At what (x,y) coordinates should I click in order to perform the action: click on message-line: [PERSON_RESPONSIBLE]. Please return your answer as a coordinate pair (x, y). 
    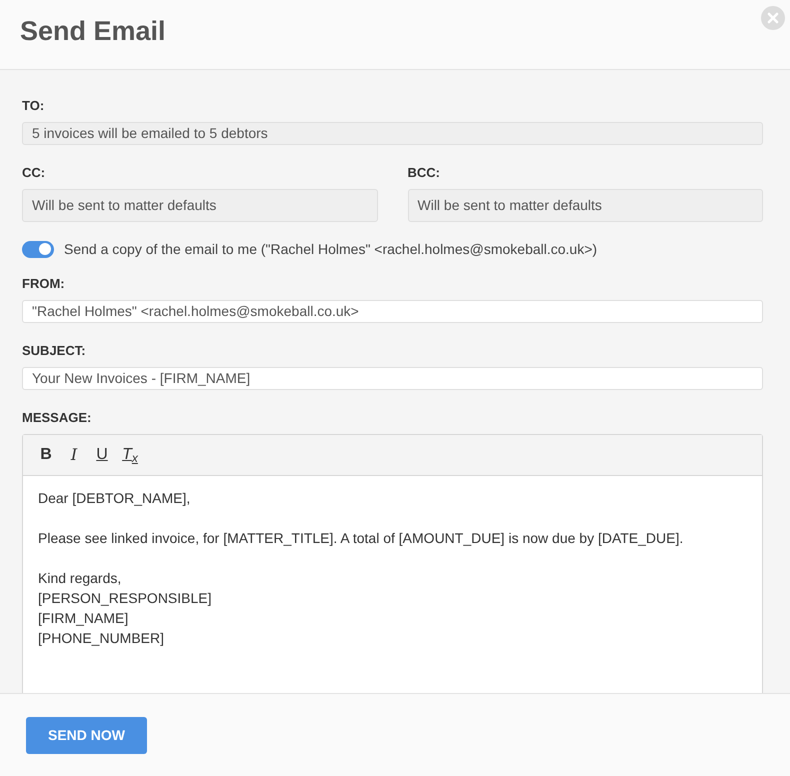
    Looking at the image, I should click on (125, 598).